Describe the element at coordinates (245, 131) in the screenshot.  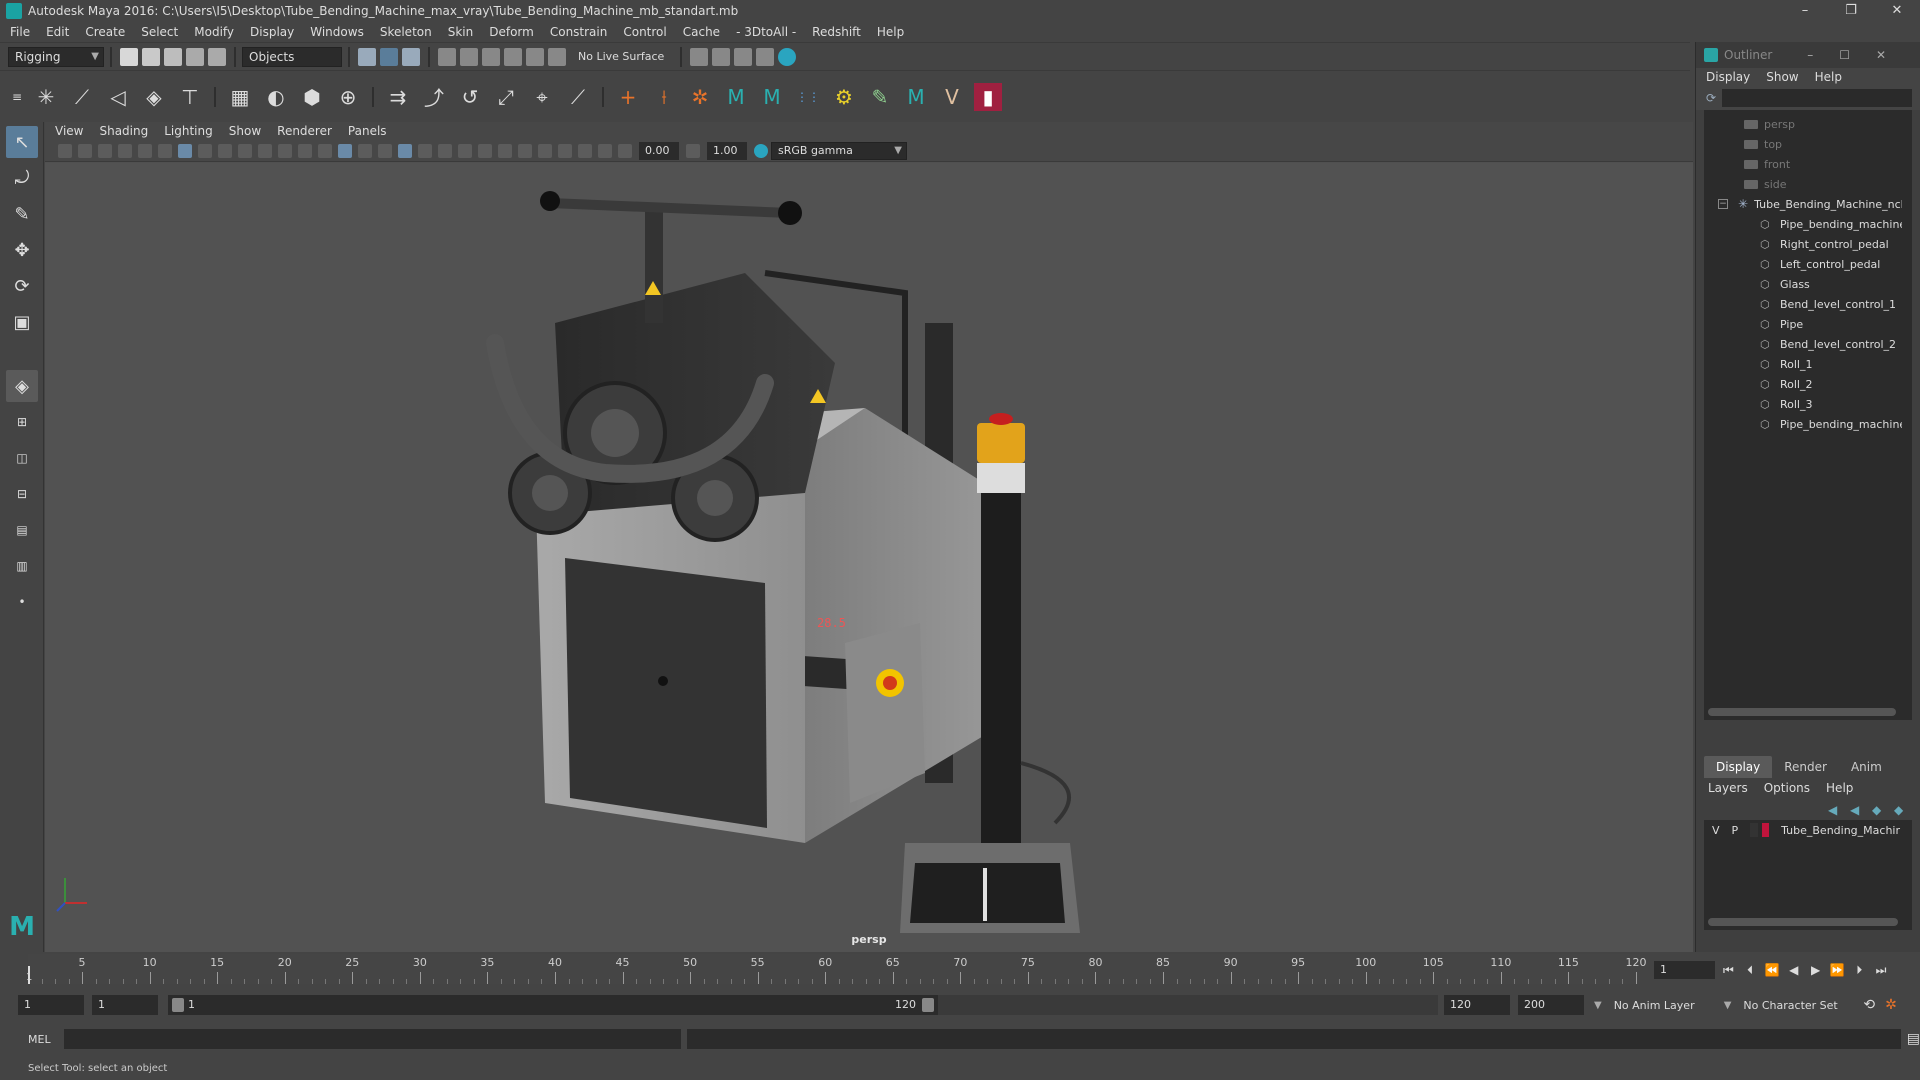
I see `panel-menu-show: Show` at that location.